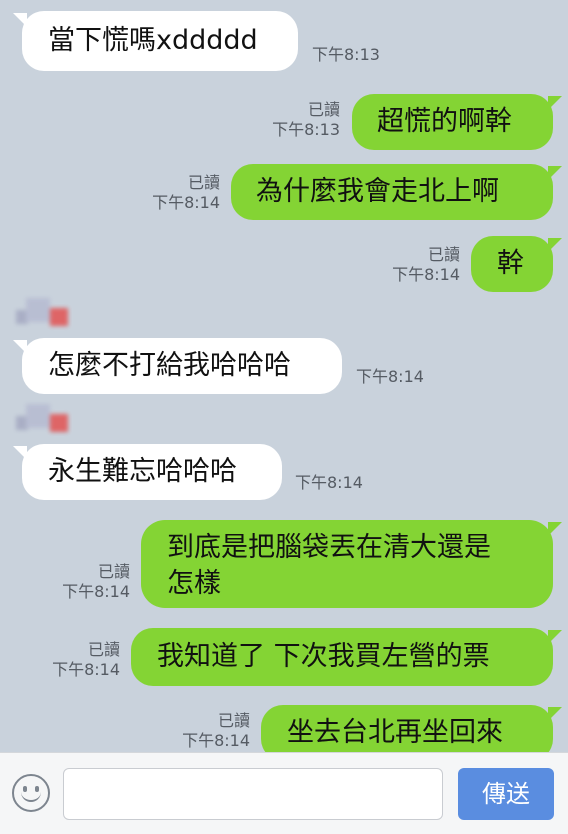 Image resolution: width=568 pixels, height=834 pixels. Describe the element at coordinates (194, 583) in the screenshot. I see `message-text-line: 怎樣` at that location.